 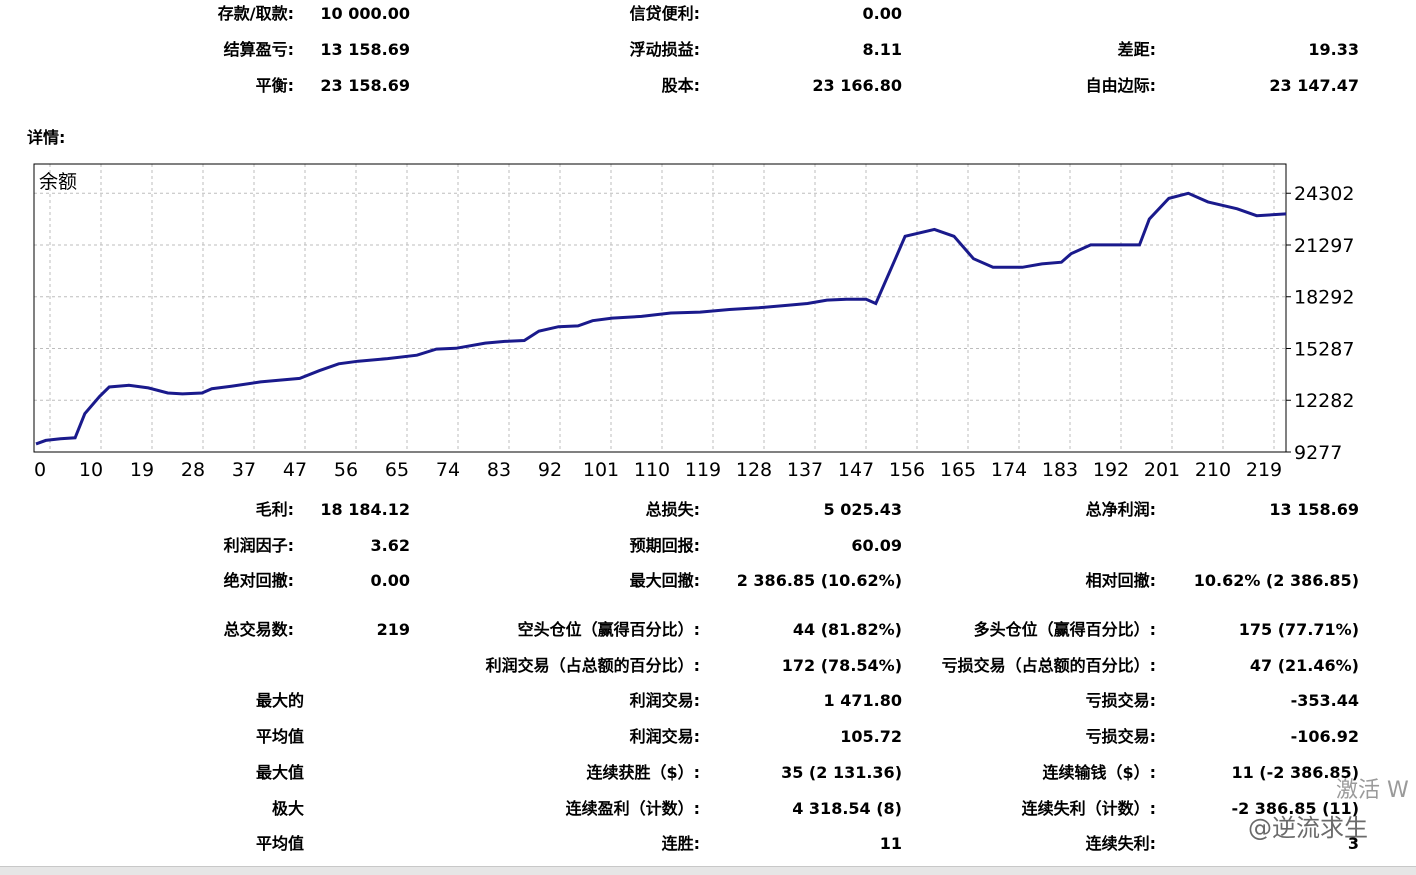 I want to click on free-margin-label: 自由边际:, so click(x=1120, y=85).